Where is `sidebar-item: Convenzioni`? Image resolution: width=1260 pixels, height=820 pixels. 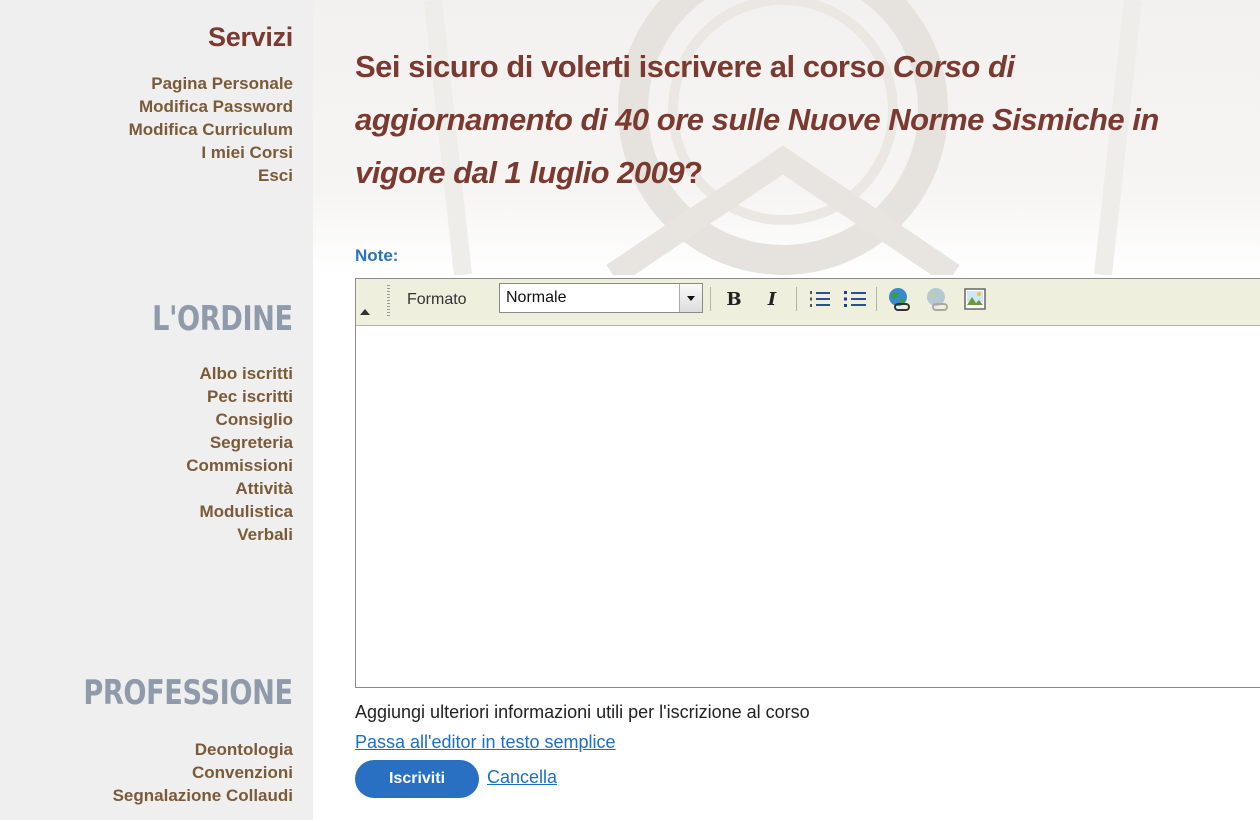 sidebar-item: Convenzioni is located at coordinates (162, 772).